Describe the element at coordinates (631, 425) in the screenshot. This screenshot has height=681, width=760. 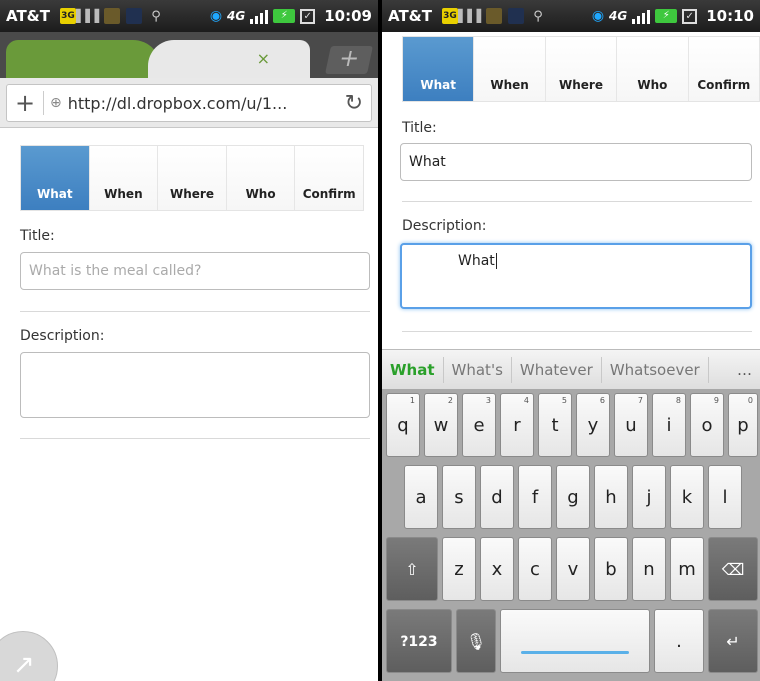
I see `key-u: 7u` at that location.